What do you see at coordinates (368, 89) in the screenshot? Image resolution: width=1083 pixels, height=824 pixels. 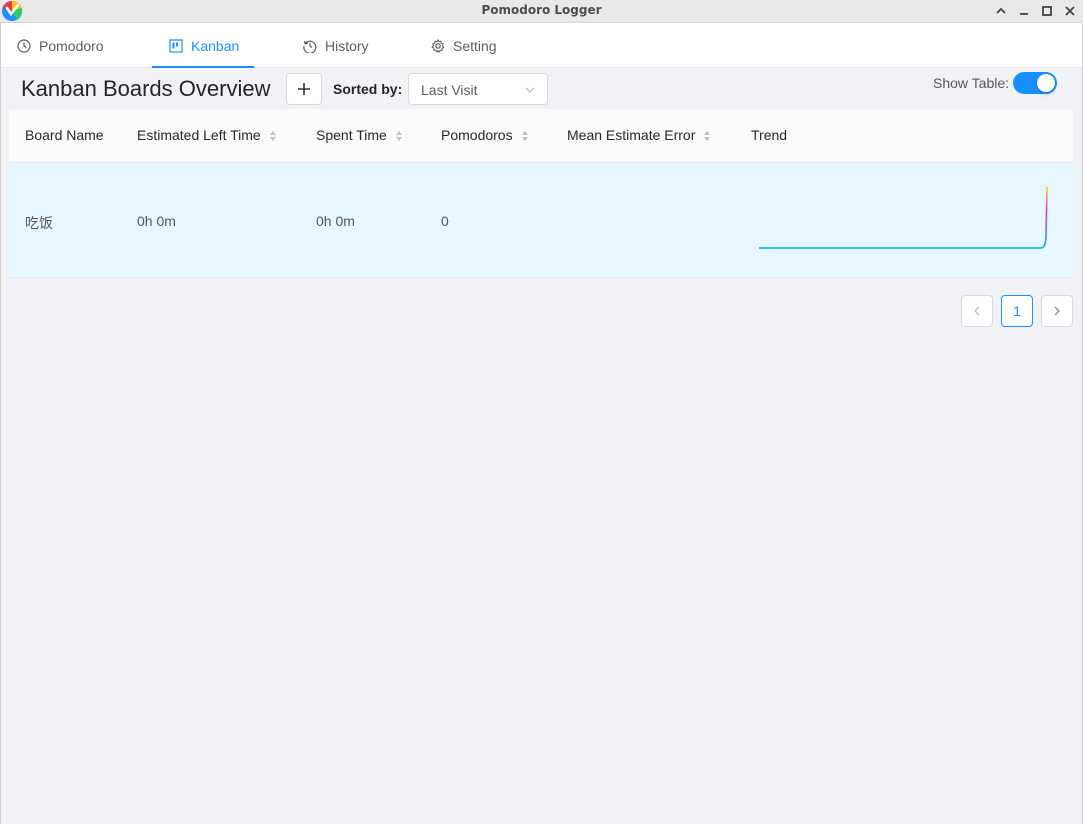 I see `sorted-by-label: Sorted by:` at bounding box center [368, 89].